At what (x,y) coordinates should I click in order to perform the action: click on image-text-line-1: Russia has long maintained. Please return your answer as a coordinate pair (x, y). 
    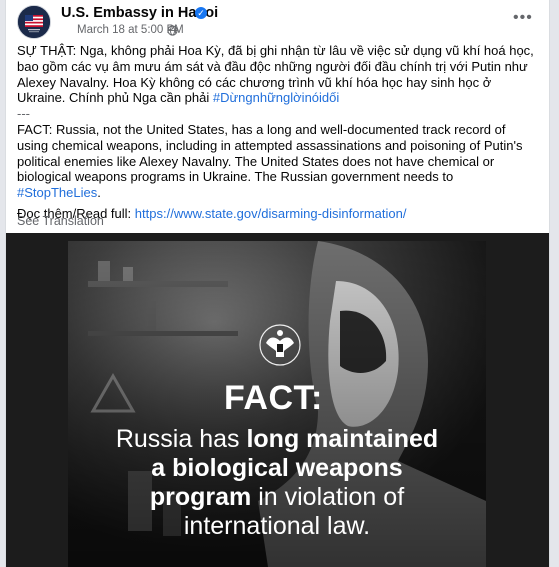
    Looking at the image, I should click on (277, 439).